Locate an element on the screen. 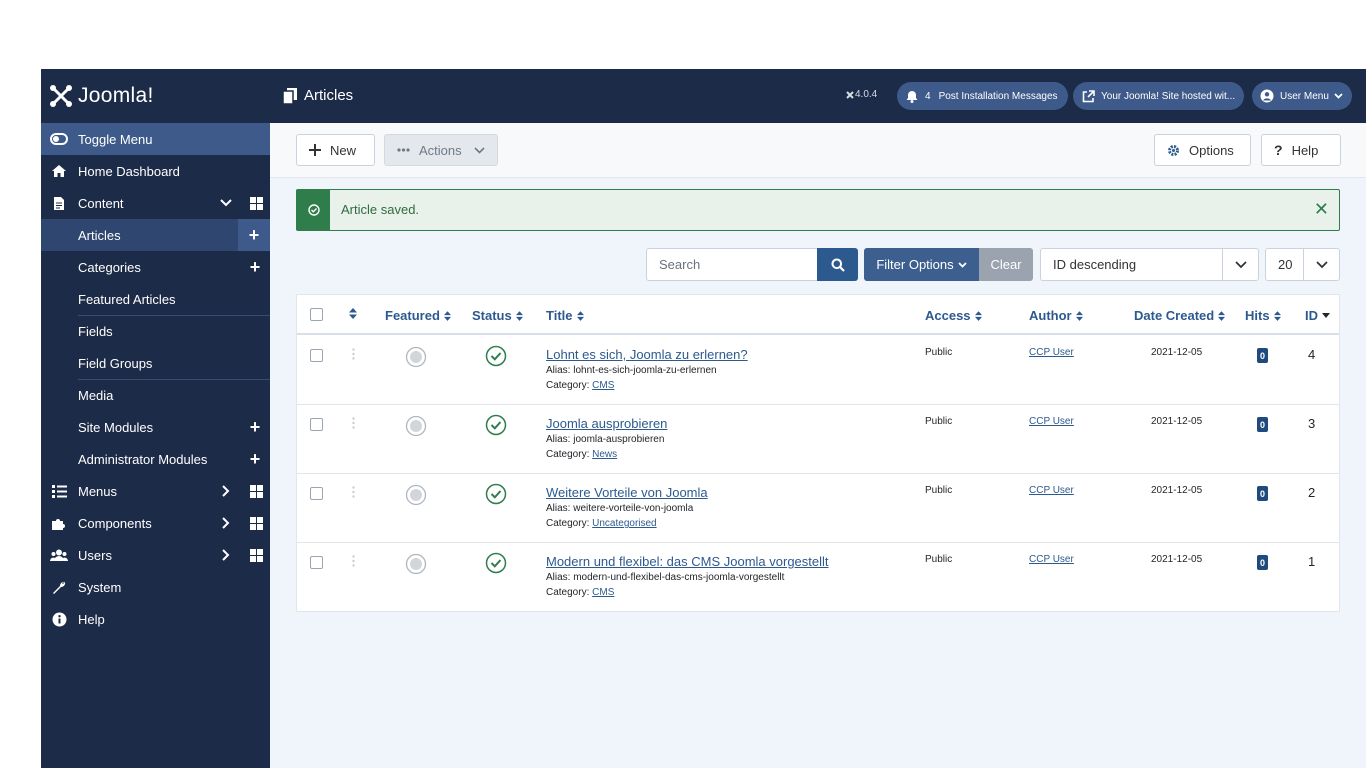 The height and width of the screenshot is (768, 1366). filter-options-button: Filter Options is located at coordinates (921, 264).